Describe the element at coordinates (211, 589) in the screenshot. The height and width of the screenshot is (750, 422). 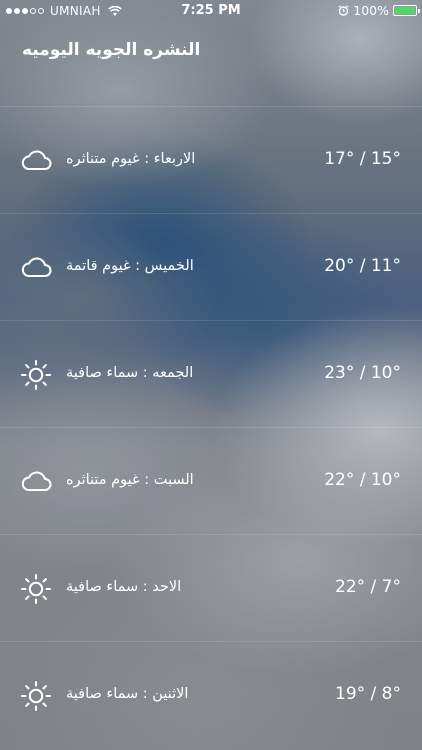
I see `forecast-row-5: الاحد : سماء صافية 22° / 7°` at that location.